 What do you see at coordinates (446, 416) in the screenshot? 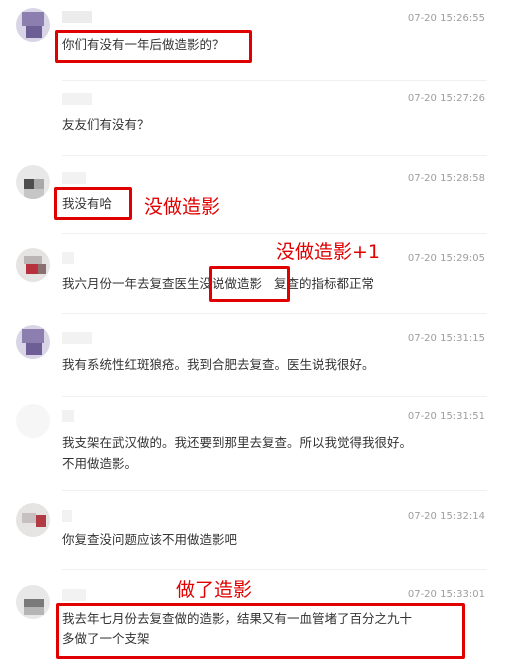
I see `comment-time: 07-20 15:31:51` at bounding box center [446, 416].